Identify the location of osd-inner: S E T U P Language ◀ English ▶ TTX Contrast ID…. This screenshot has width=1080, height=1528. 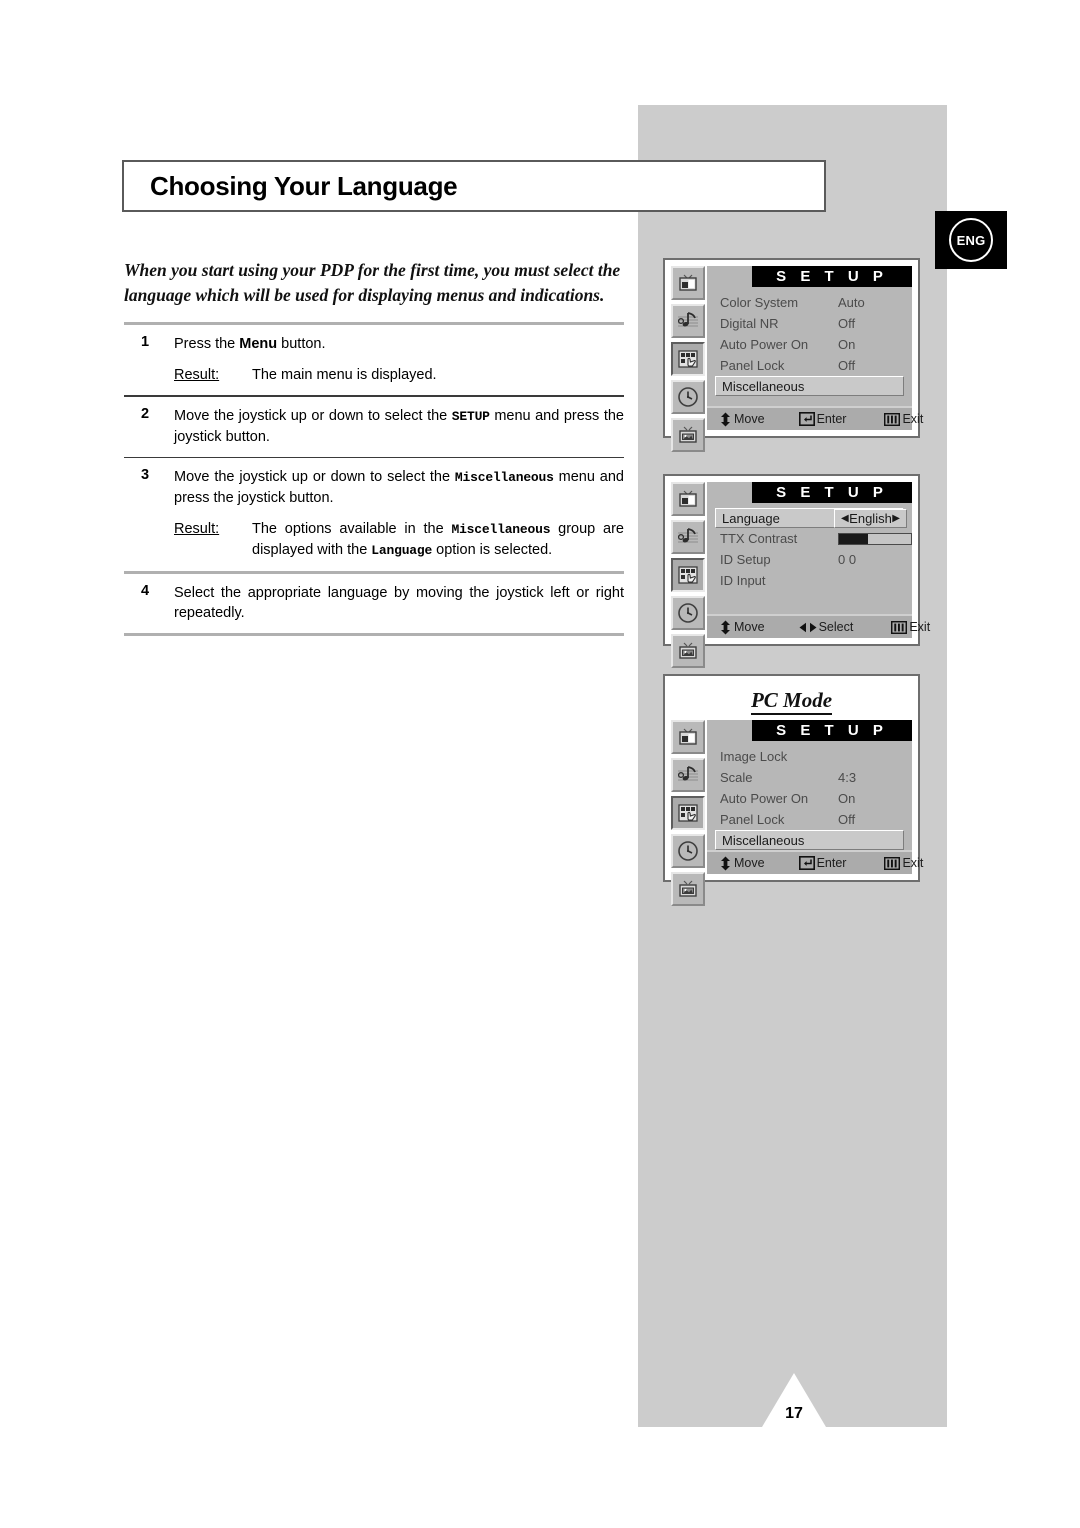
(800, 575).